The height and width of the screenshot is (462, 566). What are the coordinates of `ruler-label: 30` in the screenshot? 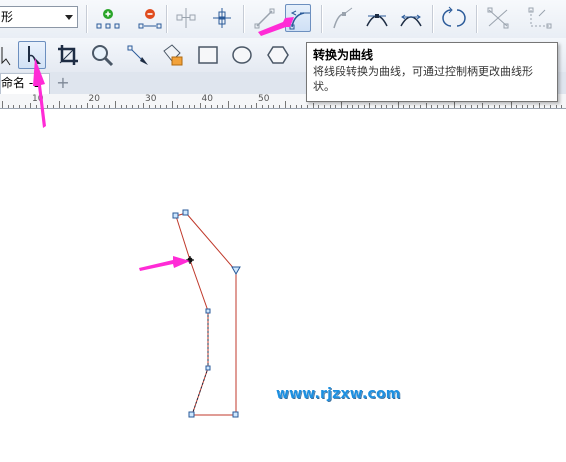 It's located at (151, 99).